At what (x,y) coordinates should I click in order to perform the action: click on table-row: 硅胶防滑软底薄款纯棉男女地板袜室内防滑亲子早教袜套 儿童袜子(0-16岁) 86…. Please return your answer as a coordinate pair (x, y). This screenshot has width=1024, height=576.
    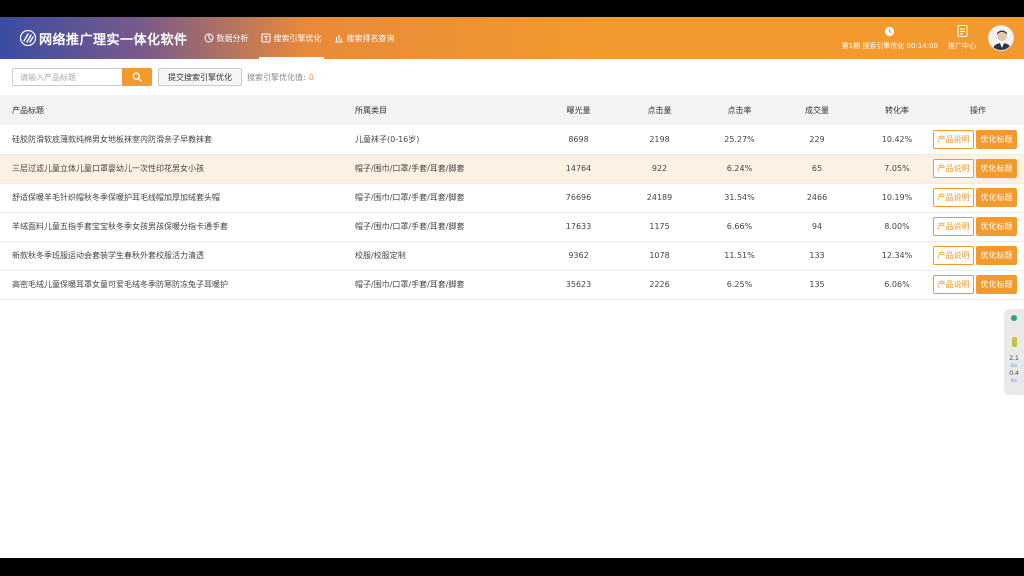
    Looking at the image, I should click on (512, 140).